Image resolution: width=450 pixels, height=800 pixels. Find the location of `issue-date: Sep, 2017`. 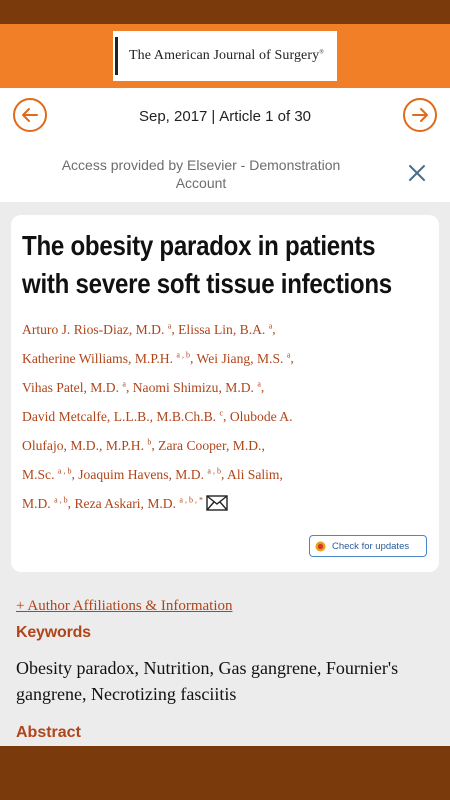

issue-date: Sep, 2017 is located at coordinates (173, 116).